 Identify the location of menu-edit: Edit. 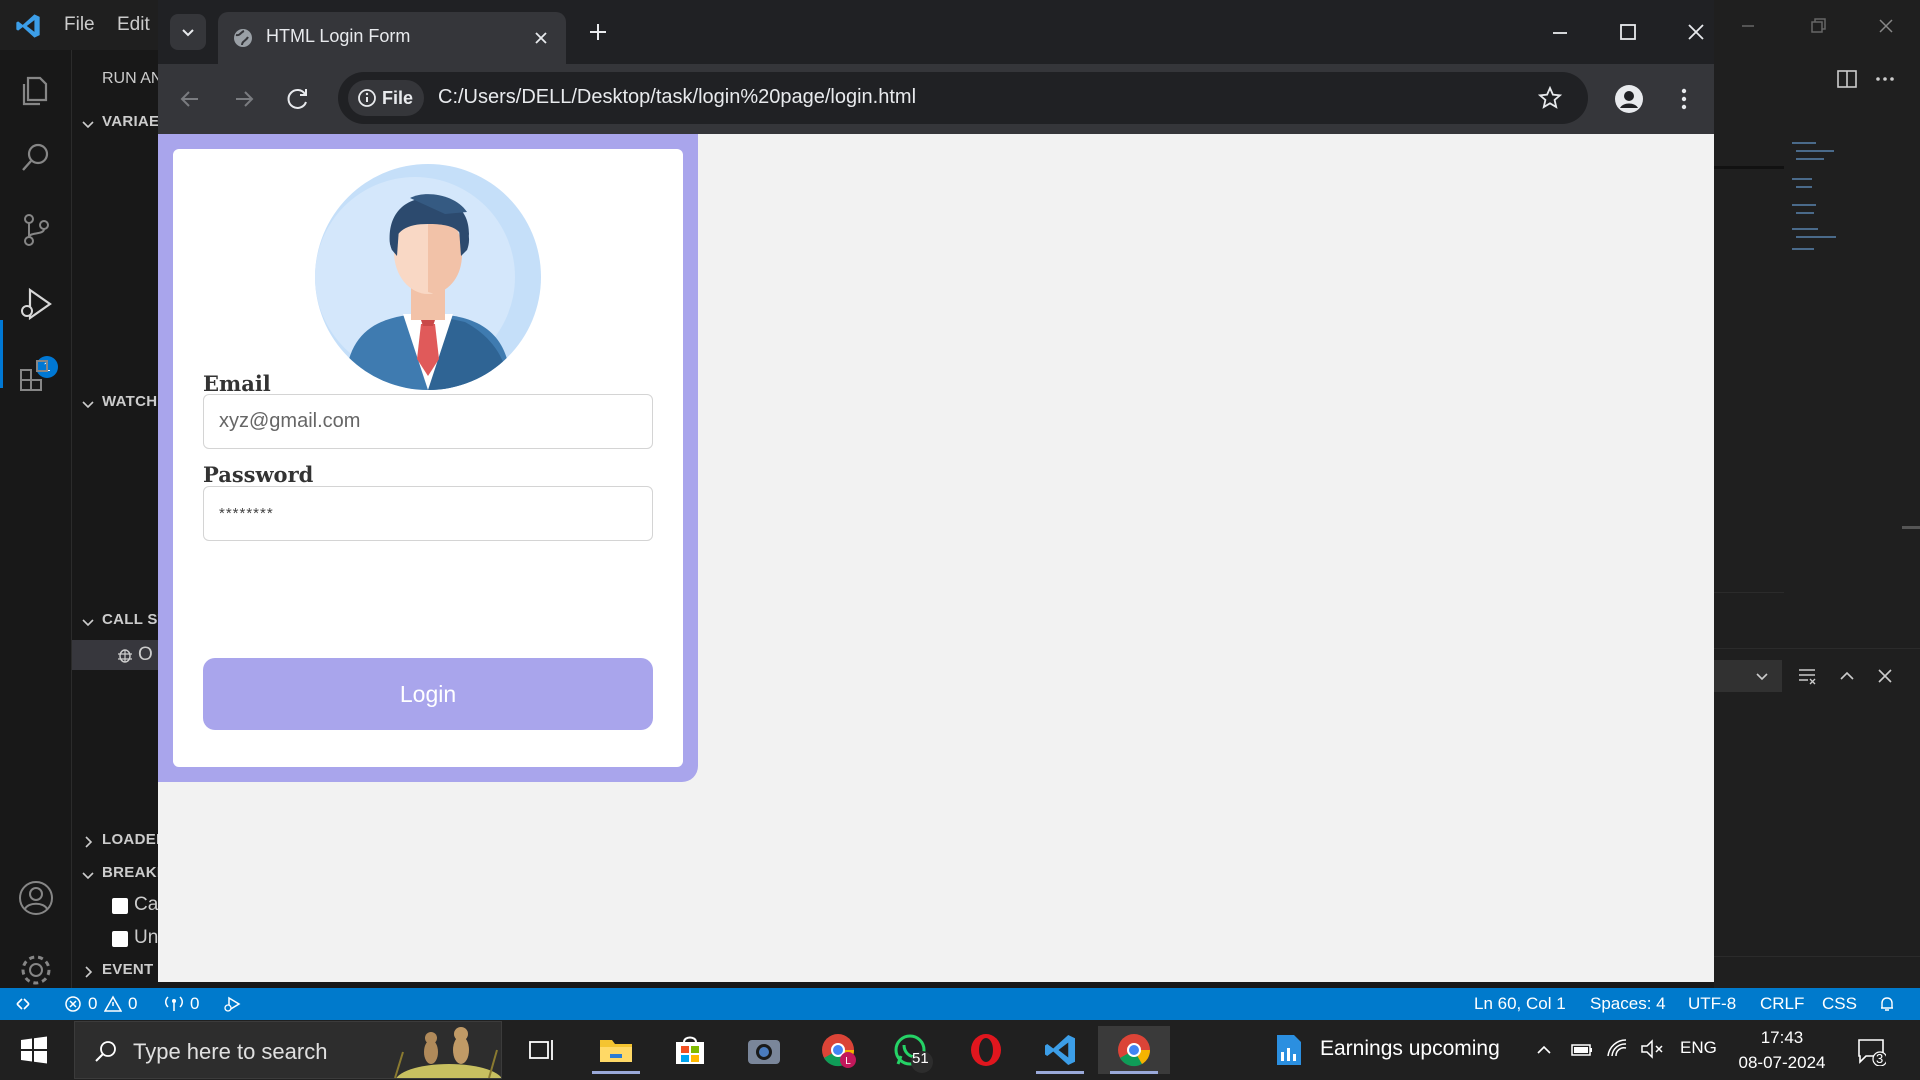
(133, 25).